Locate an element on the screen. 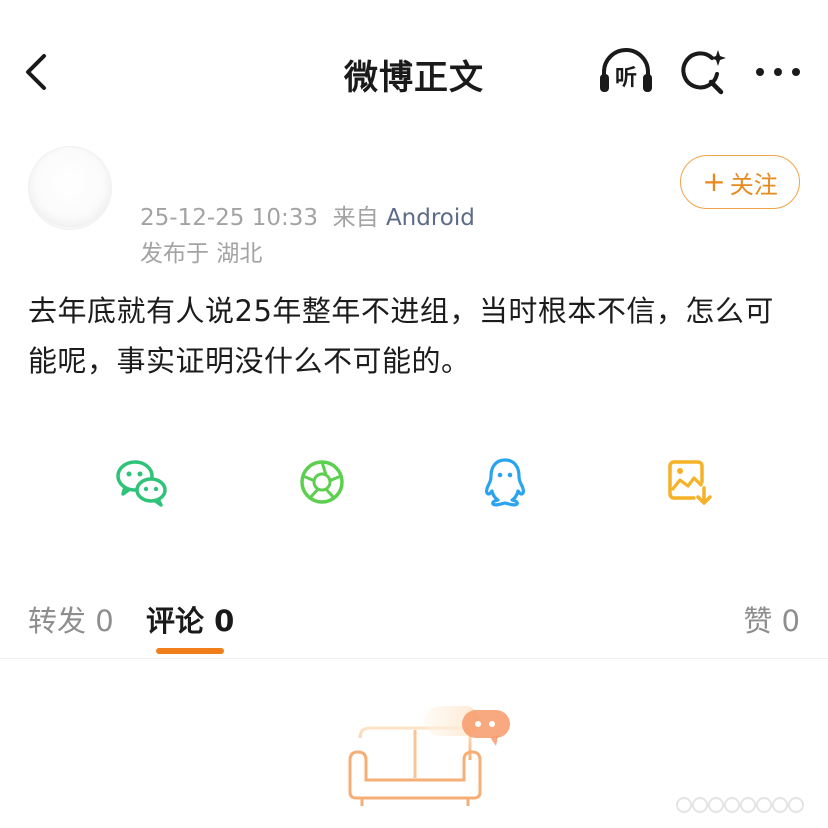  search-sparkle-icon is located at coordinates (703, 72).